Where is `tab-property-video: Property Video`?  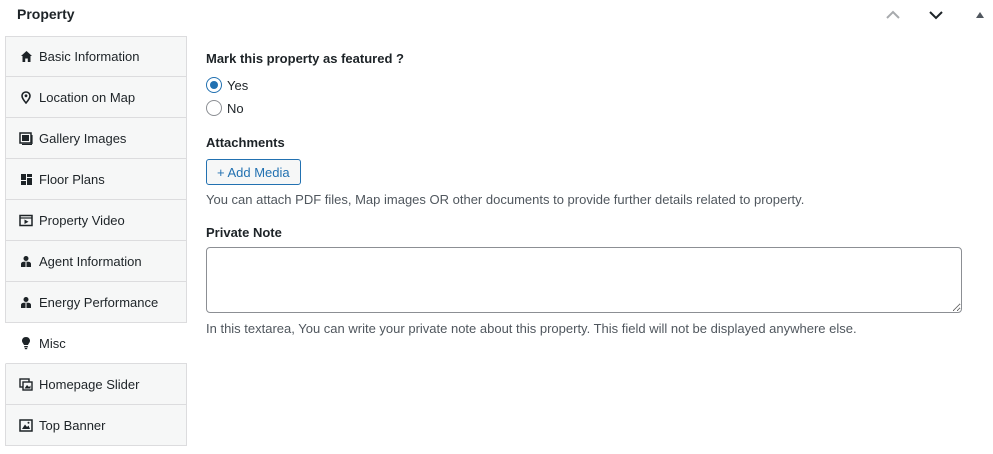
tab-property-video: Property Video is located at coordinates (95, 220).